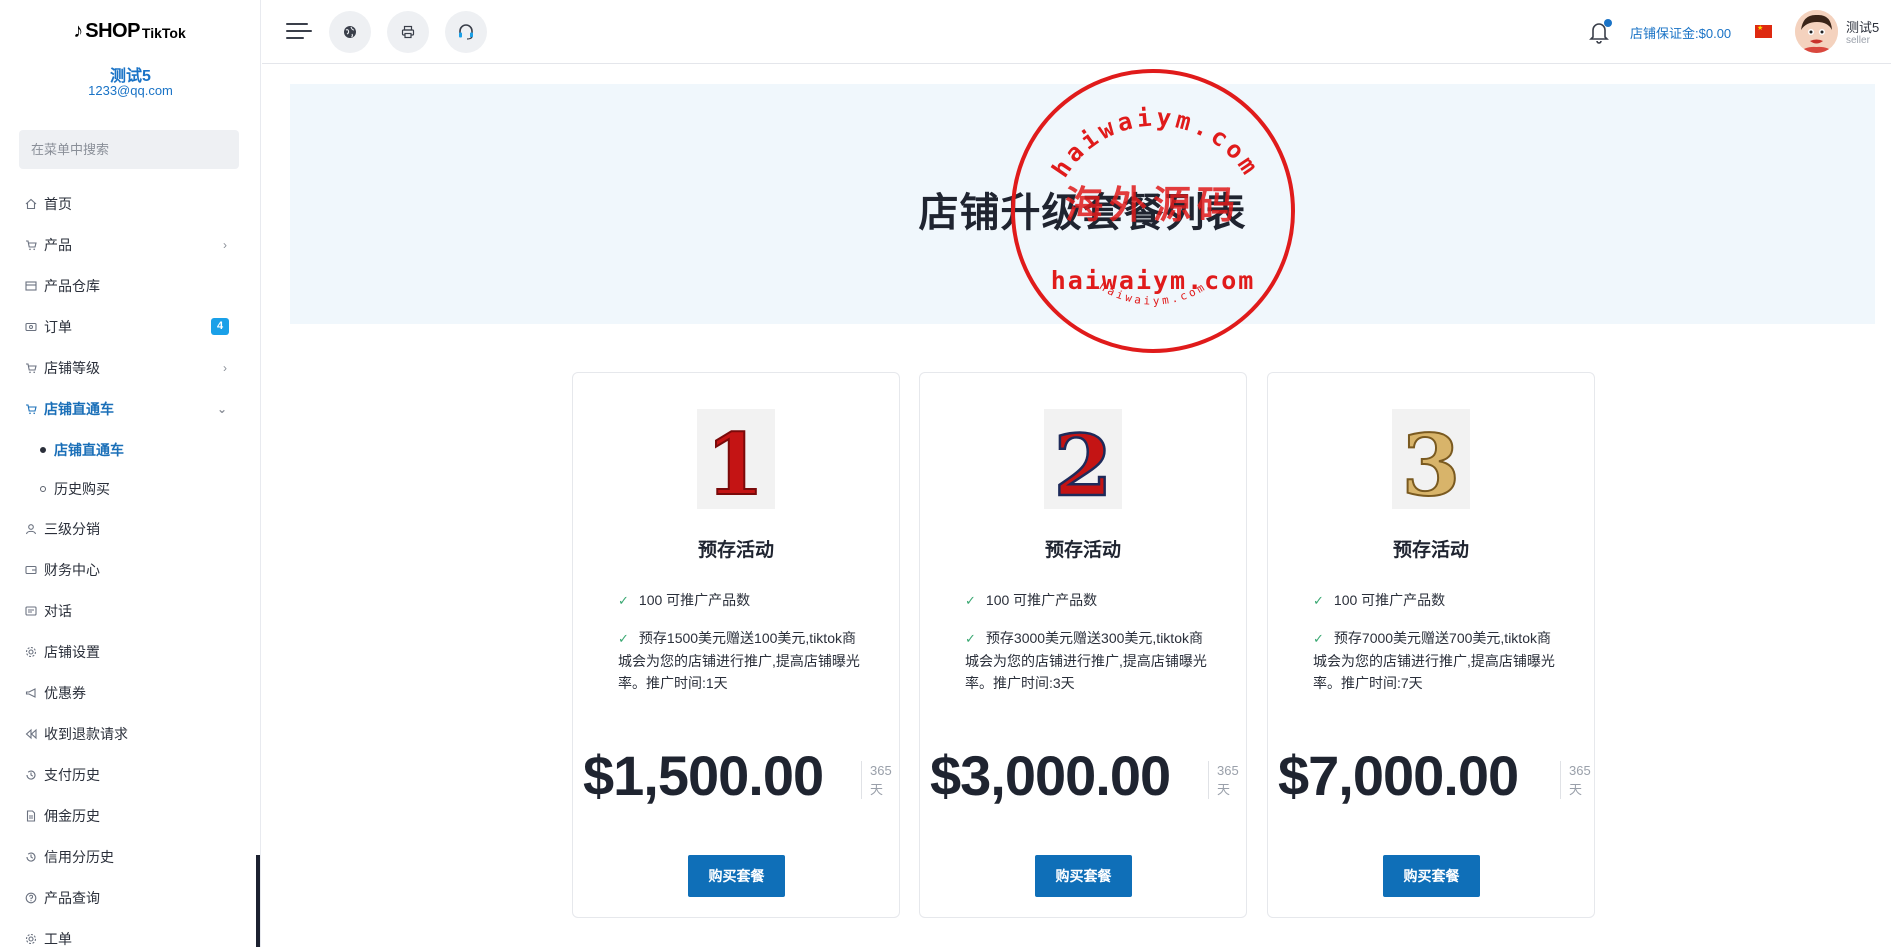  What do you see at coordinates (58, 611) in the screenshot?
I see `sidebar-item-label: 对话` at bounding box center [58, 611].